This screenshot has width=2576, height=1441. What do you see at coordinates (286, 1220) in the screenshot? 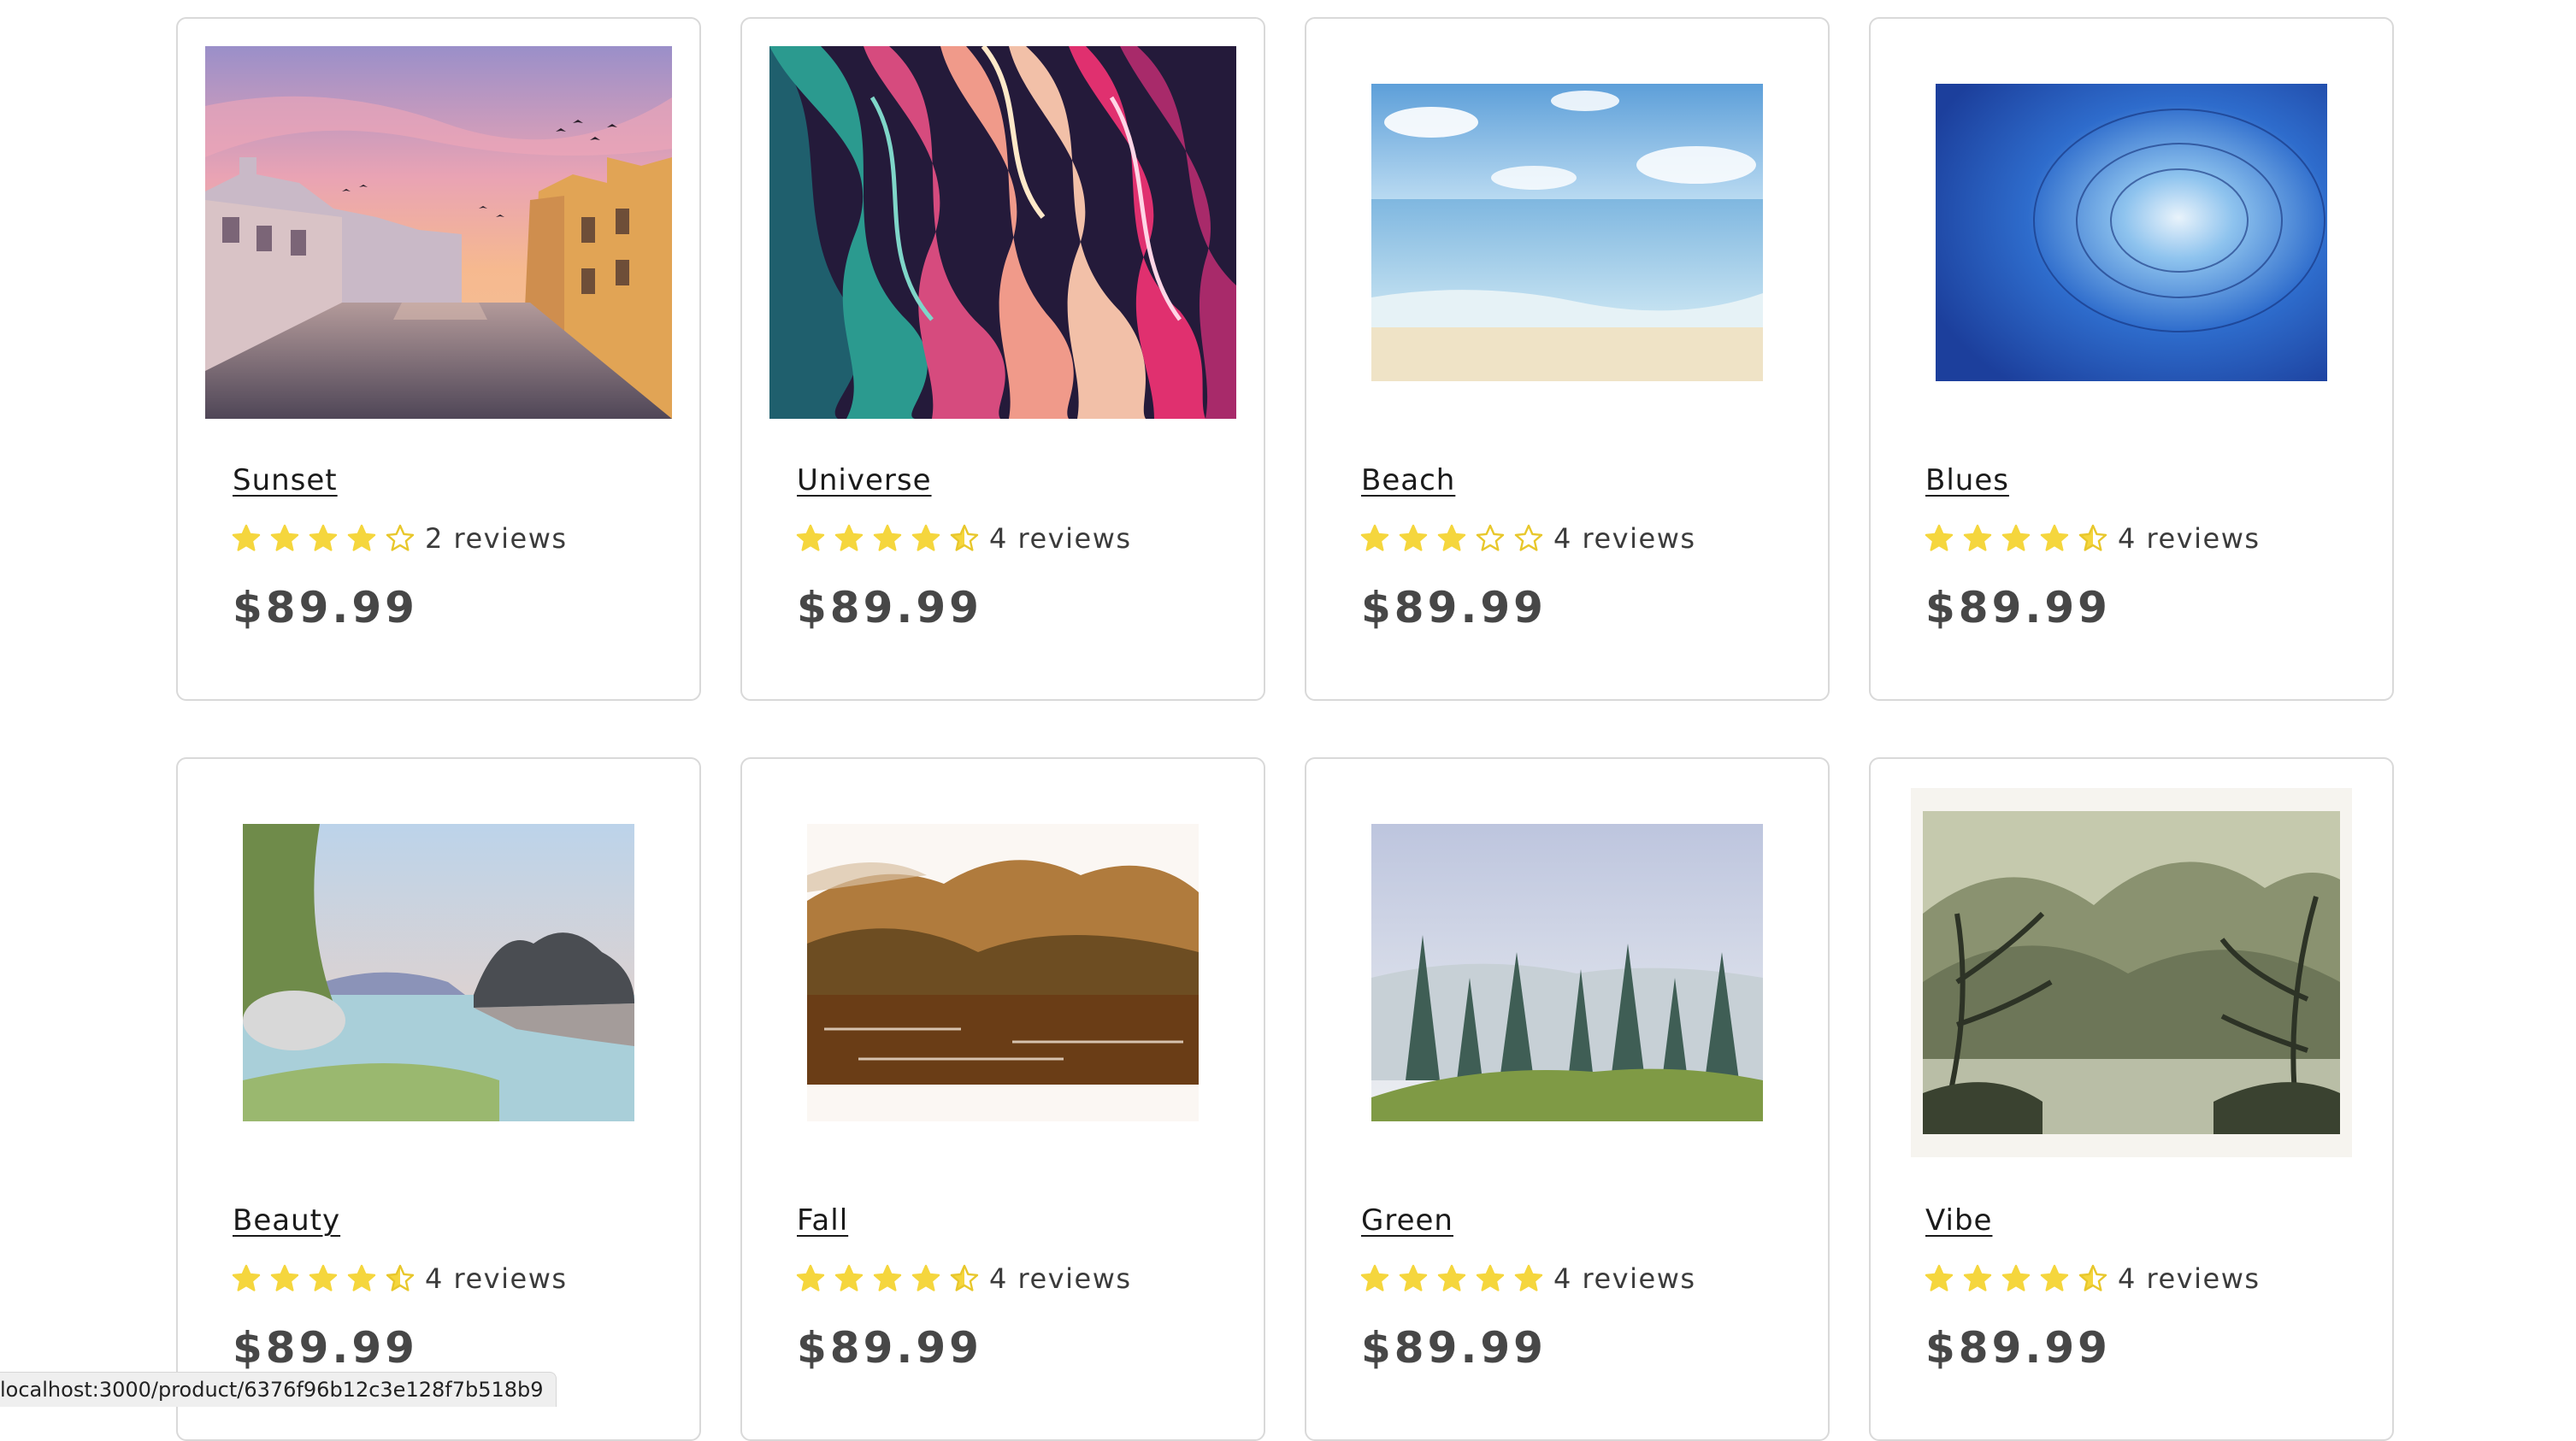
I see `product-title-link: Beauty` at bounding box center [286, 1220].